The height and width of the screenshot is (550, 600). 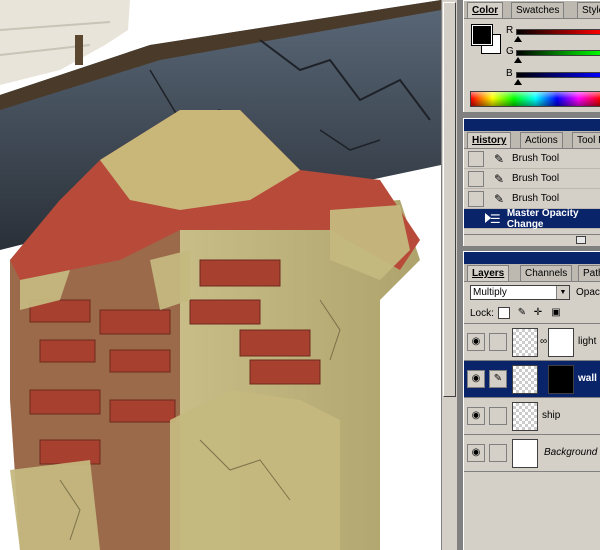 I want to click on history-item-label: Master Opacity Change, so click(x=542, y=218).